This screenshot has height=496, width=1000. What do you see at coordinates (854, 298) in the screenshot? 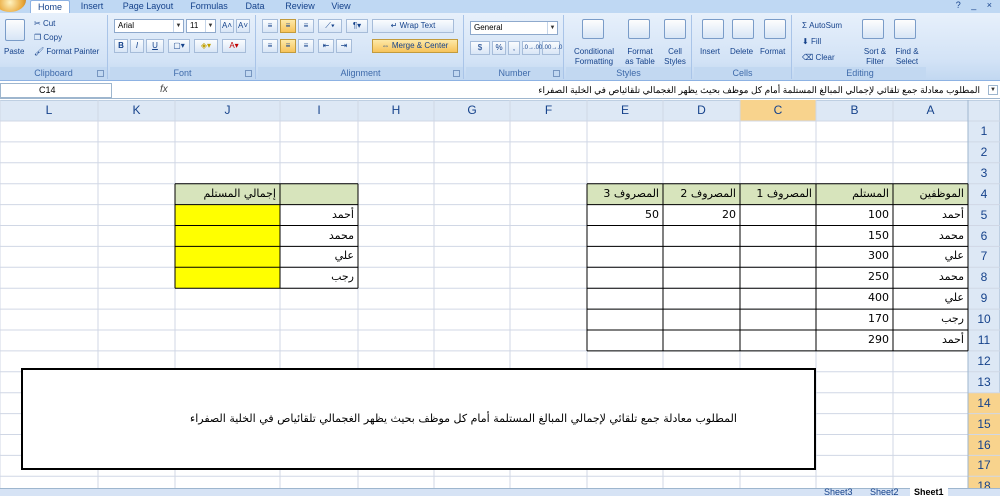
I see `received-amount-cell: 400` at bounding box center [854, 298].